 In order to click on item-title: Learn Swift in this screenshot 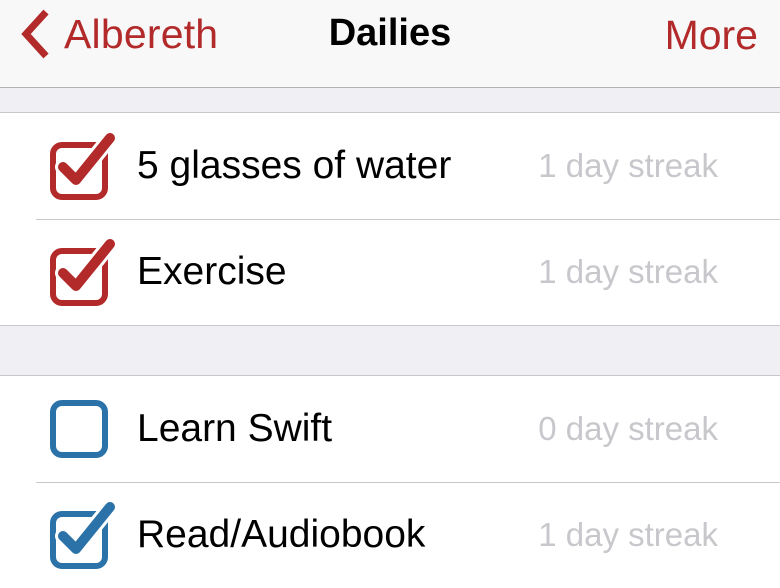, I will do `click(235, 428)`.